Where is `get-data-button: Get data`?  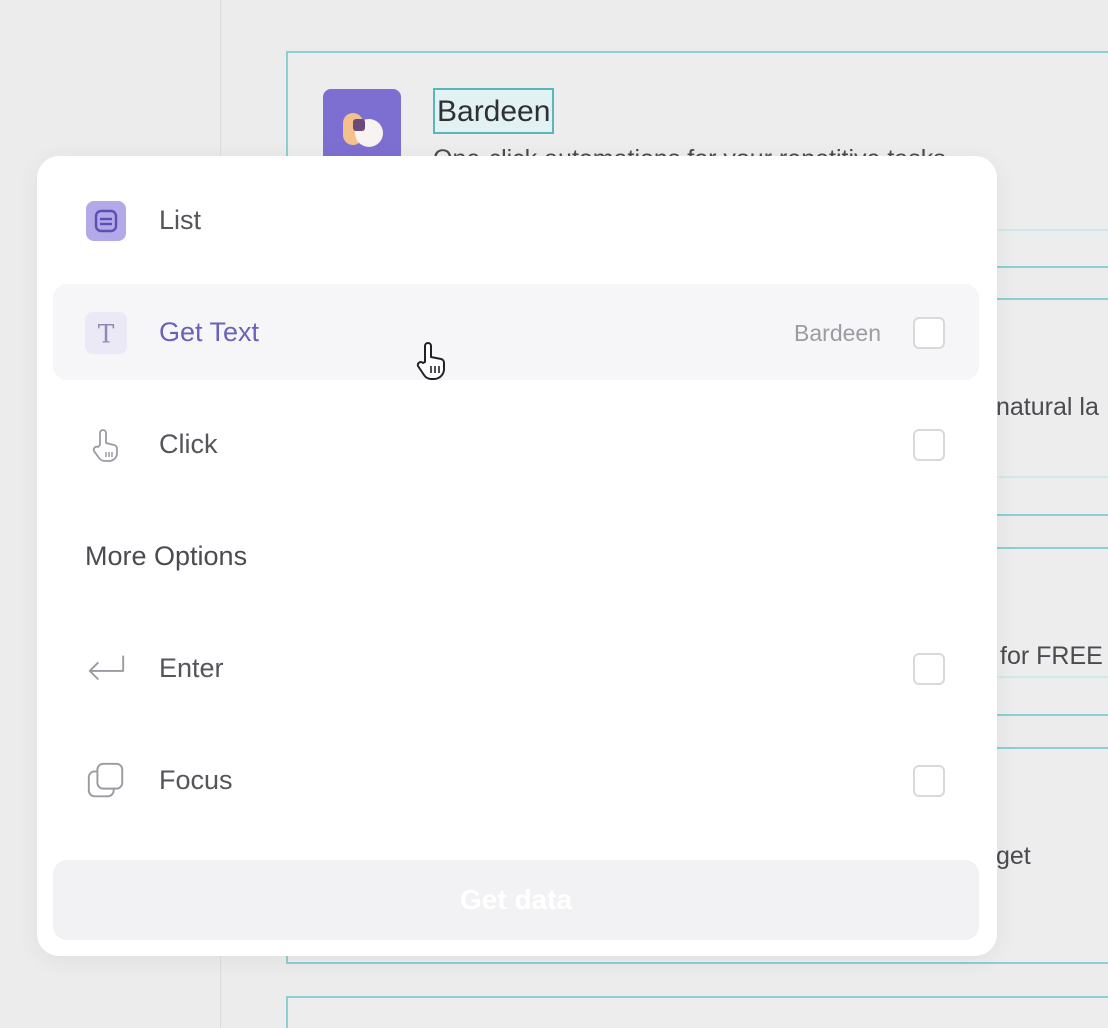
get-data-button: Get data is located at coordinates (516, 900).